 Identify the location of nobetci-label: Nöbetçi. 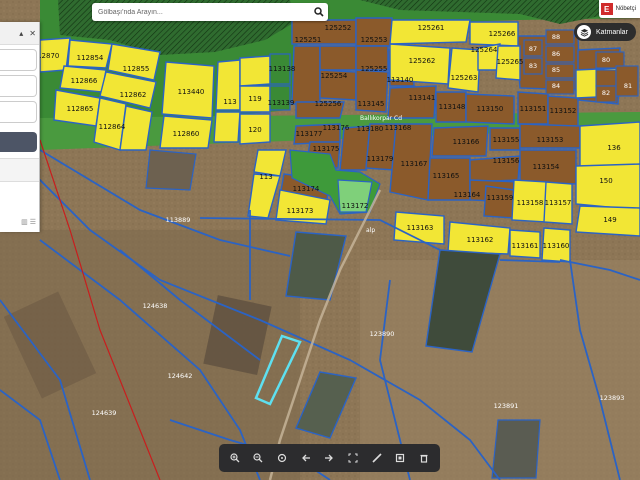
(625, 9).